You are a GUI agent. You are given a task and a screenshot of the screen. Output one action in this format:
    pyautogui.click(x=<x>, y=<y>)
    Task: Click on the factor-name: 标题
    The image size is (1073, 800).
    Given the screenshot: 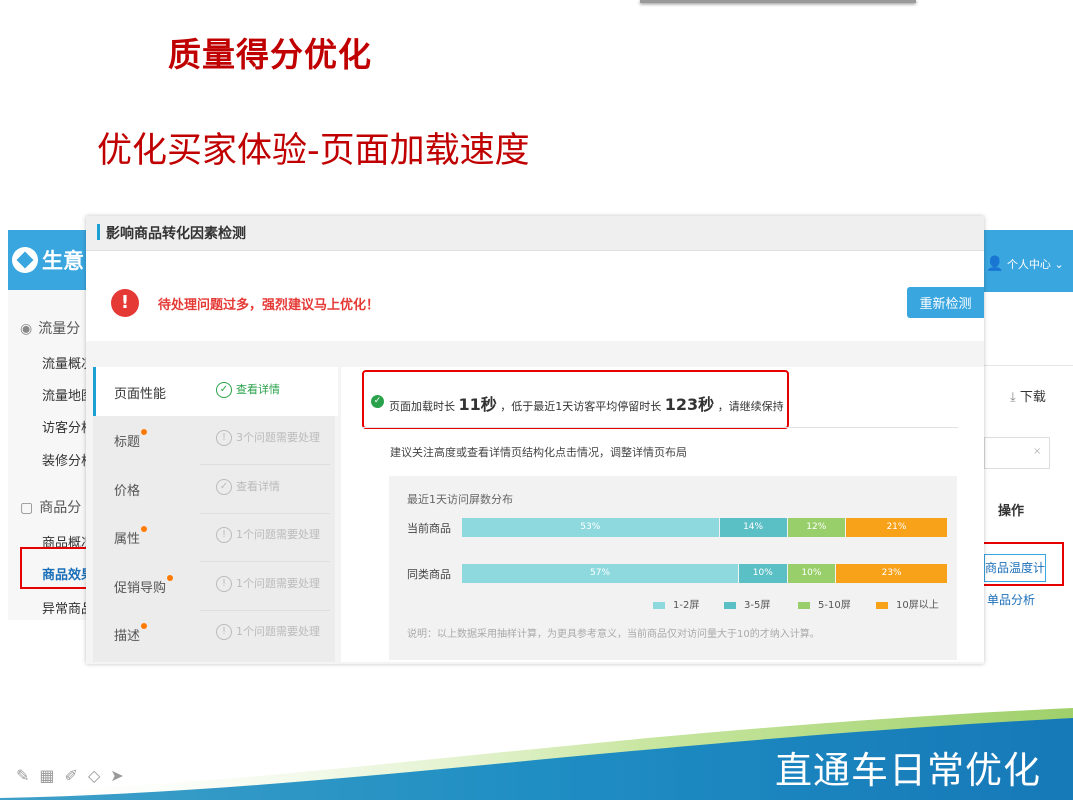 What is the action you would take?
    pyautogui.click(x=127, y=440)
    